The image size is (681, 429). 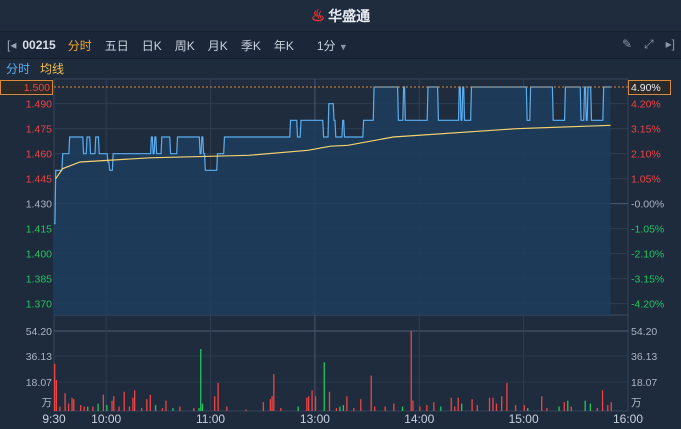 I want to click on time-axis-label: 11:00, so click(x=210, y=419).